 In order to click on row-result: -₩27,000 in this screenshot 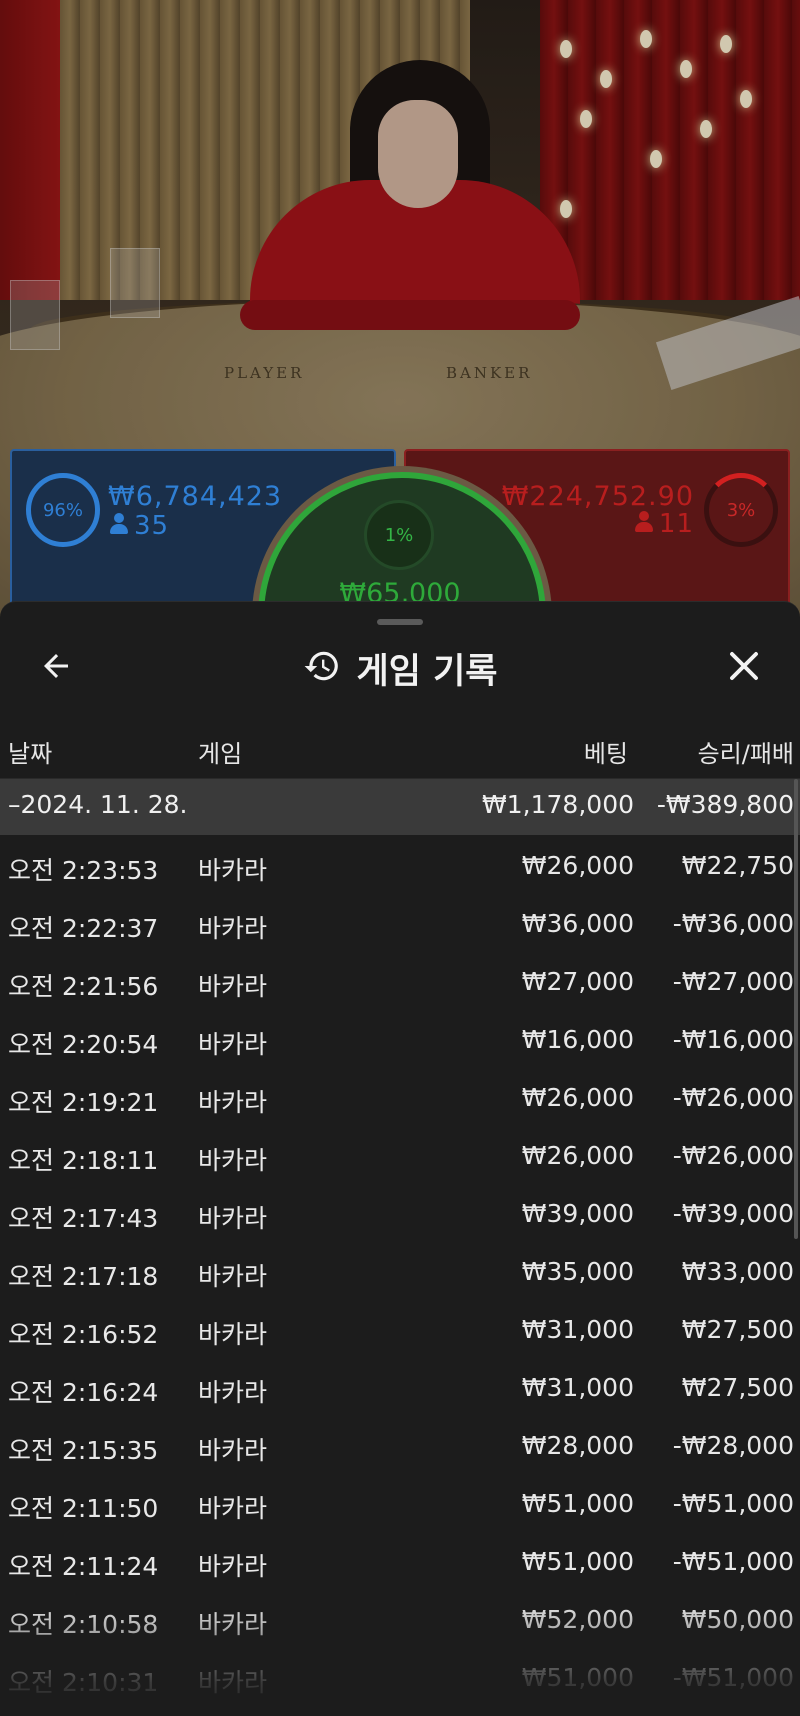, I will do `click(733, 981)`.